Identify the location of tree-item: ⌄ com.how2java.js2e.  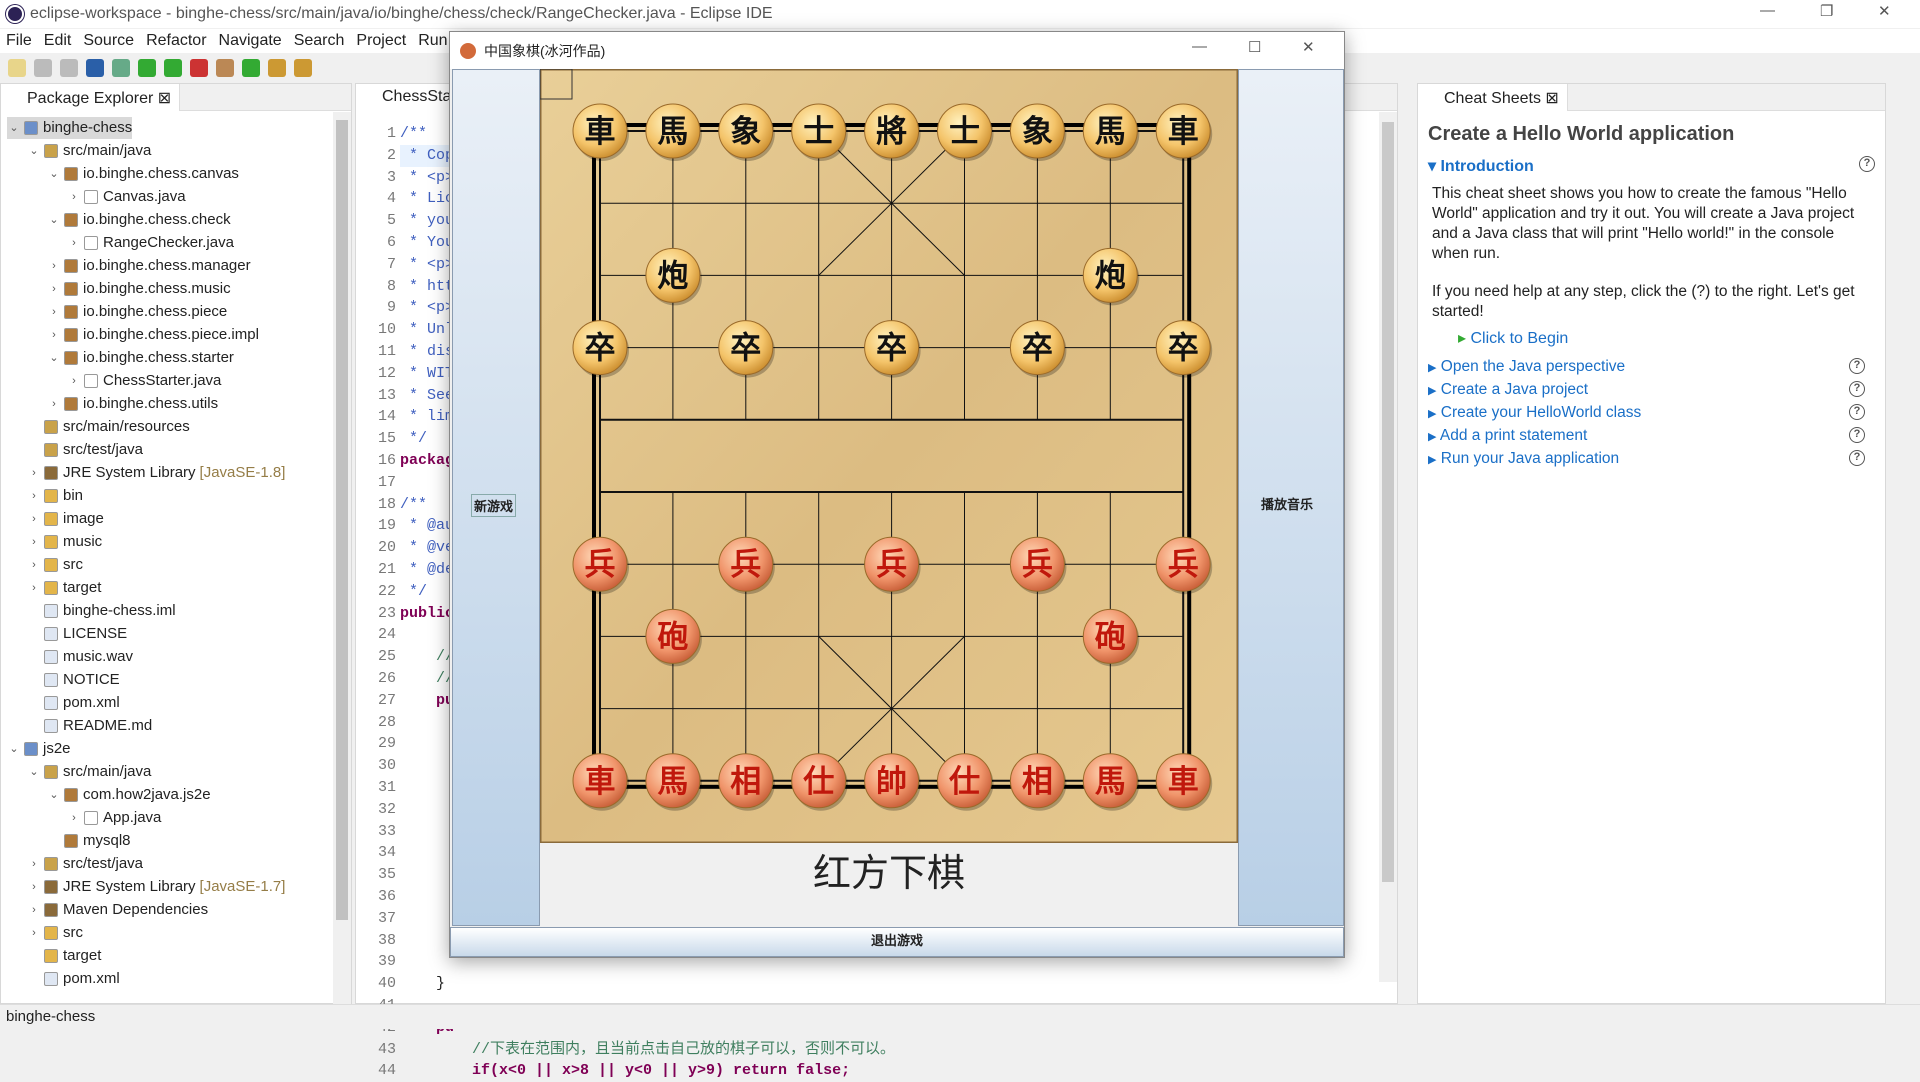
(128, 795).